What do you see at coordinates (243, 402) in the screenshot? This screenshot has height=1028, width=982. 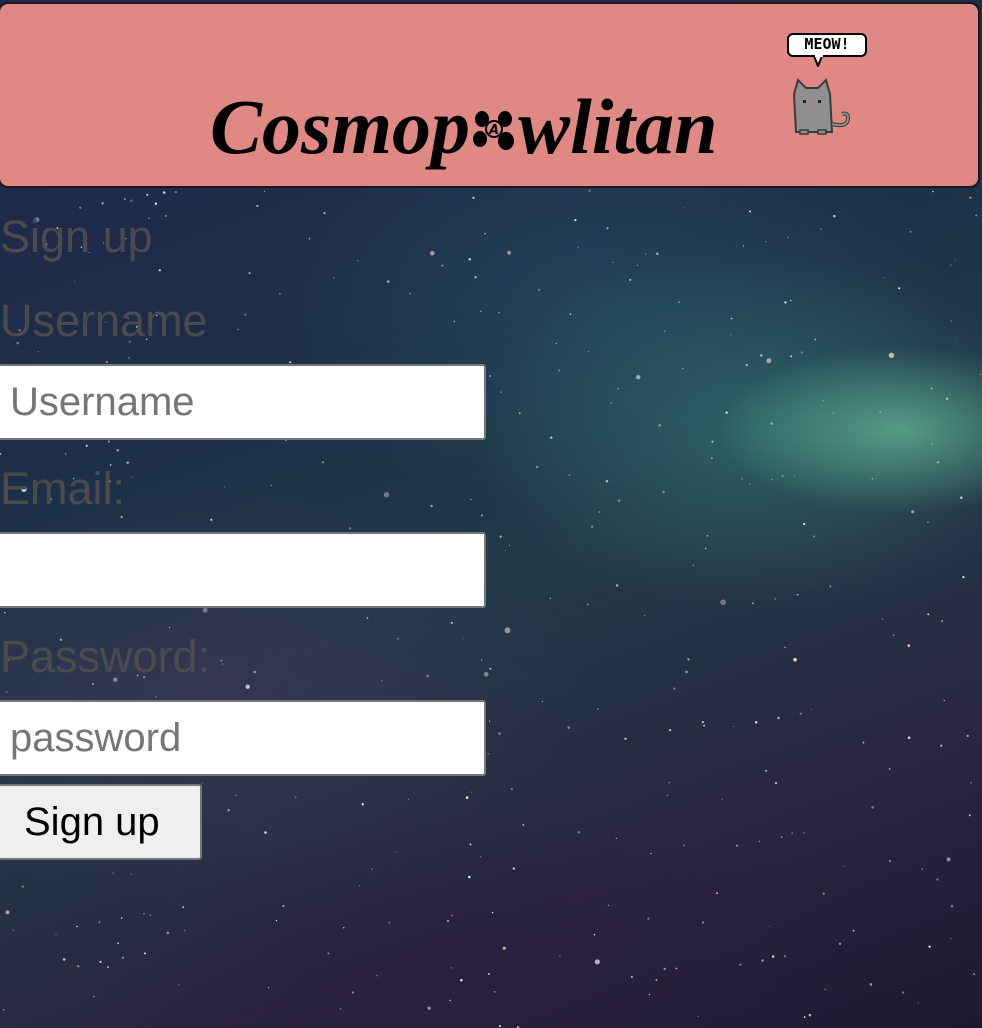 I see `username-input` at bounding box center [243, 402].